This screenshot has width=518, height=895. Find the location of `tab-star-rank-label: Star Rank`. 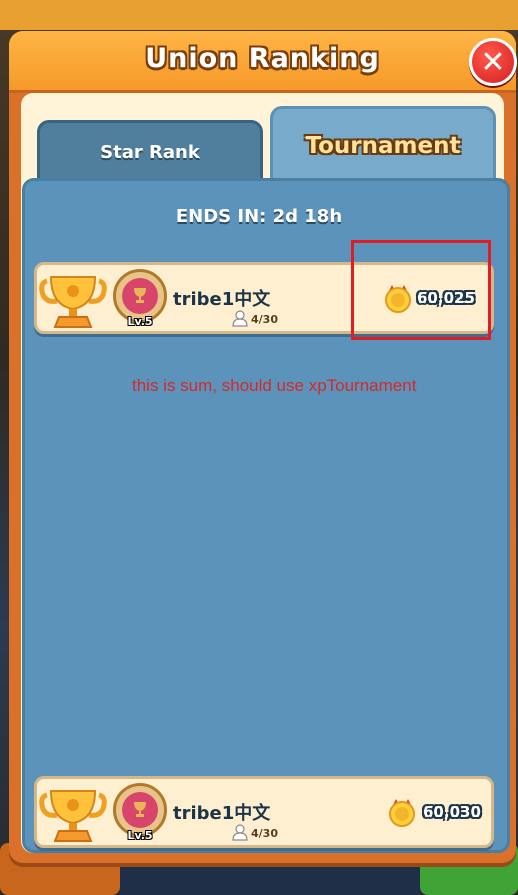

tab-star-rank-label: Star Rank is located at coordinates (150, 152).